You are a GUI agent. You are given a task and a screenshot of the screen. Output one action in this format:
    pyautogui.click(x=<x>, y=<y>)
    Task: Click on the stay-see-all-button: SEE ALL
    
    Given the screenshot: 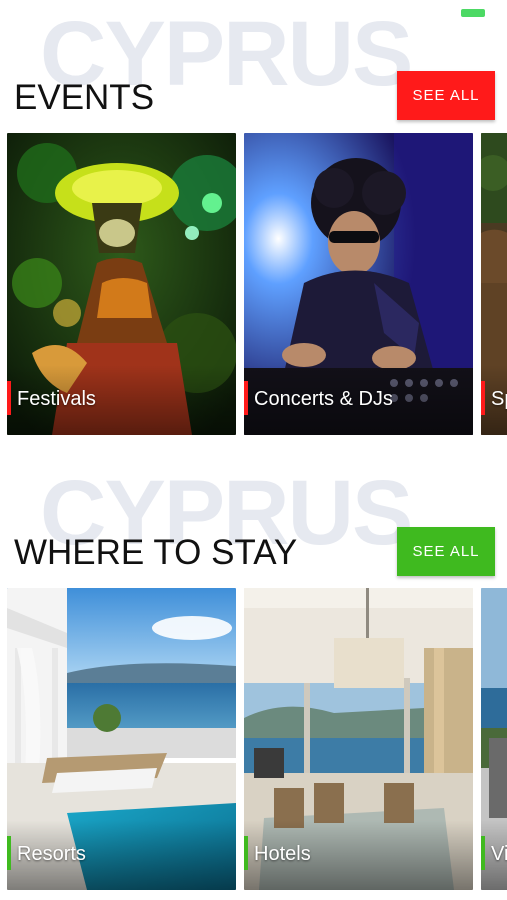 What is the action you would take?
    pyautogui.click(x=446, y=551)
    